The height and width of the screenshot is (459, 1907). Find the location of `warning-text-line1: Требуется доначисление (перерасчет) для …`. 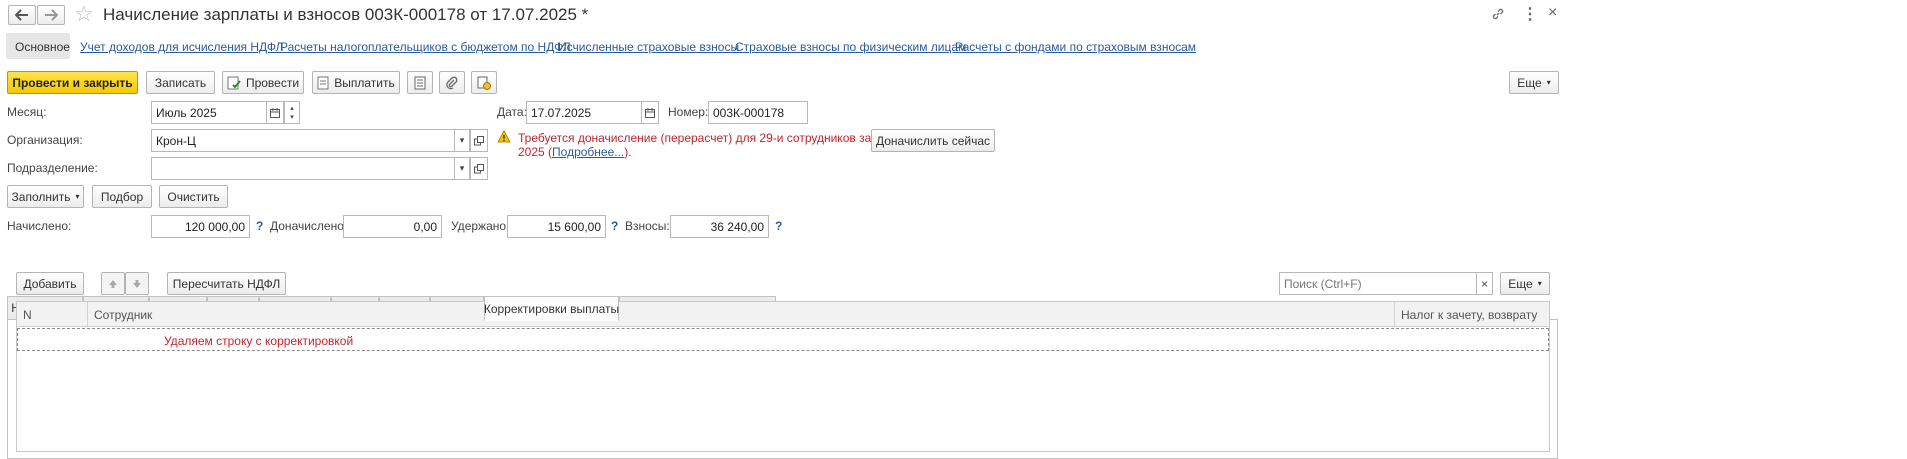

warning-text-line1: Требуется доначисление (перерасчет) для … is located at coordinates (712, 138).